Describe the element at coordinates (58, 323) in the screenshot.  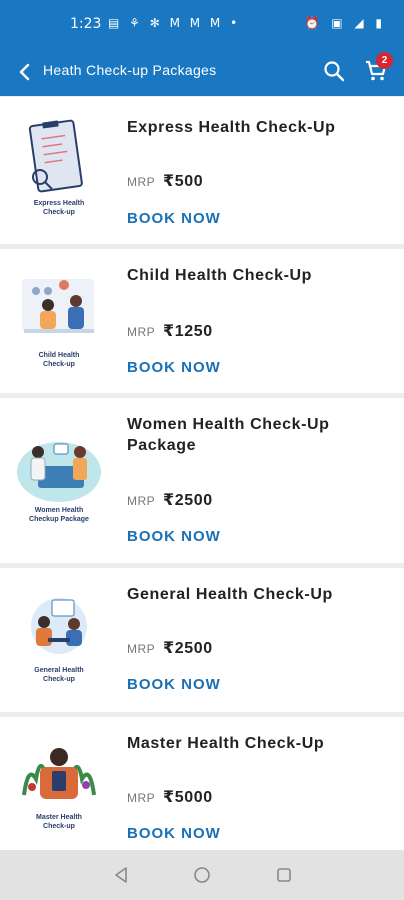
I see `package-thumbnail: Child Health Check-up` at that location.